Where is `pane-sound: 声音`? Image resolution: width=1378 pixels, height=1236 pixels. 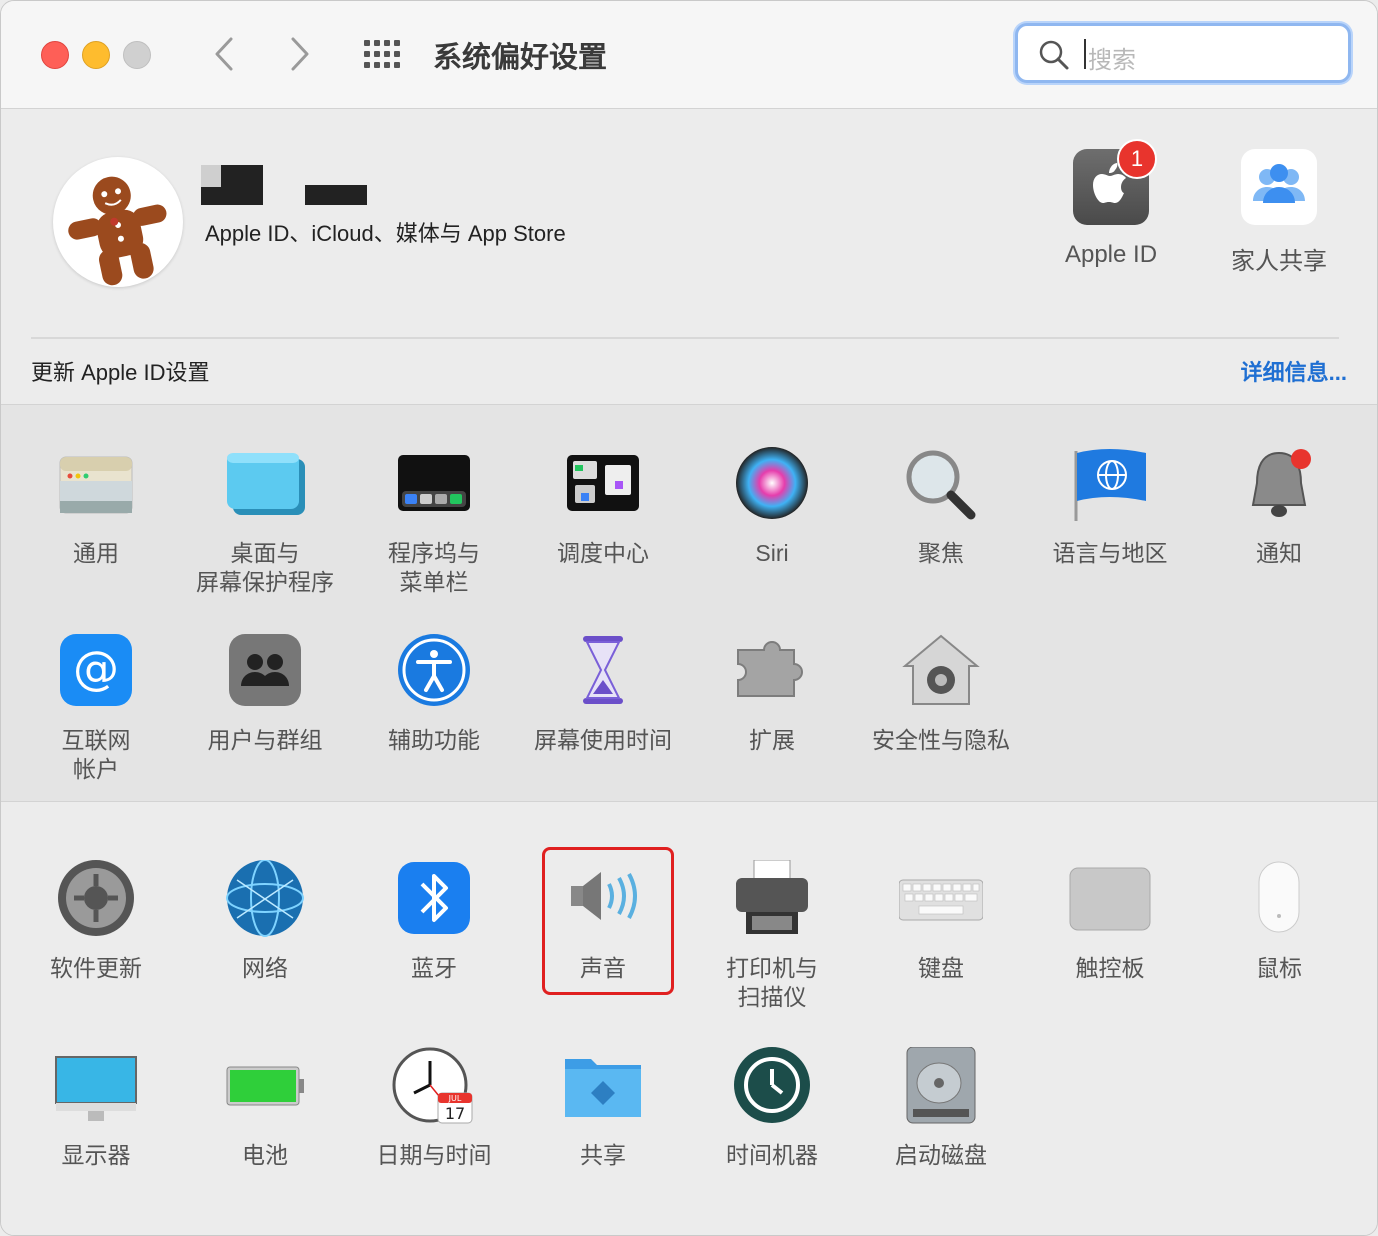
pane-sound: 声音 is located at coordinates (603, 921).